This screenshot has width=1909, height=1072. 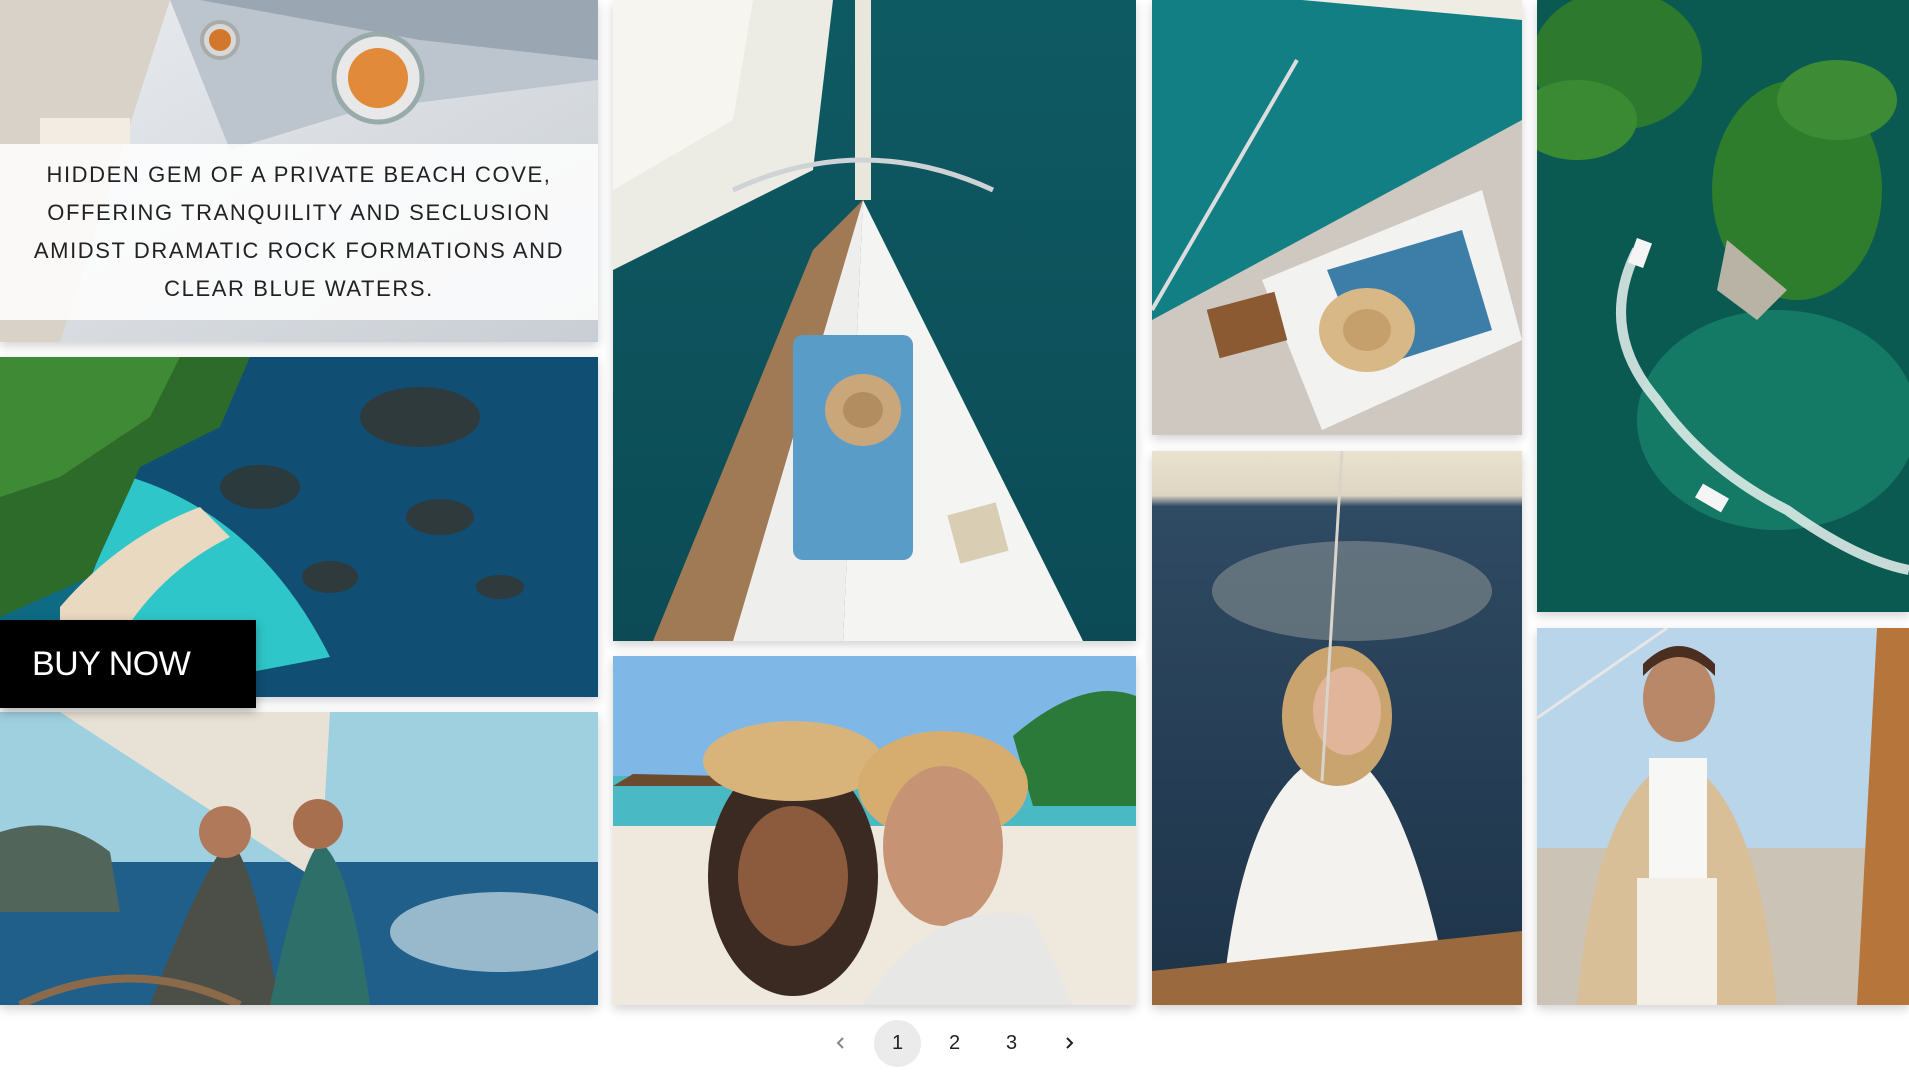 What do you see at coordinates (1723, 816) in the screenshot?
I see `photo-man-ship-deck` at bounding box center [1723, 816].